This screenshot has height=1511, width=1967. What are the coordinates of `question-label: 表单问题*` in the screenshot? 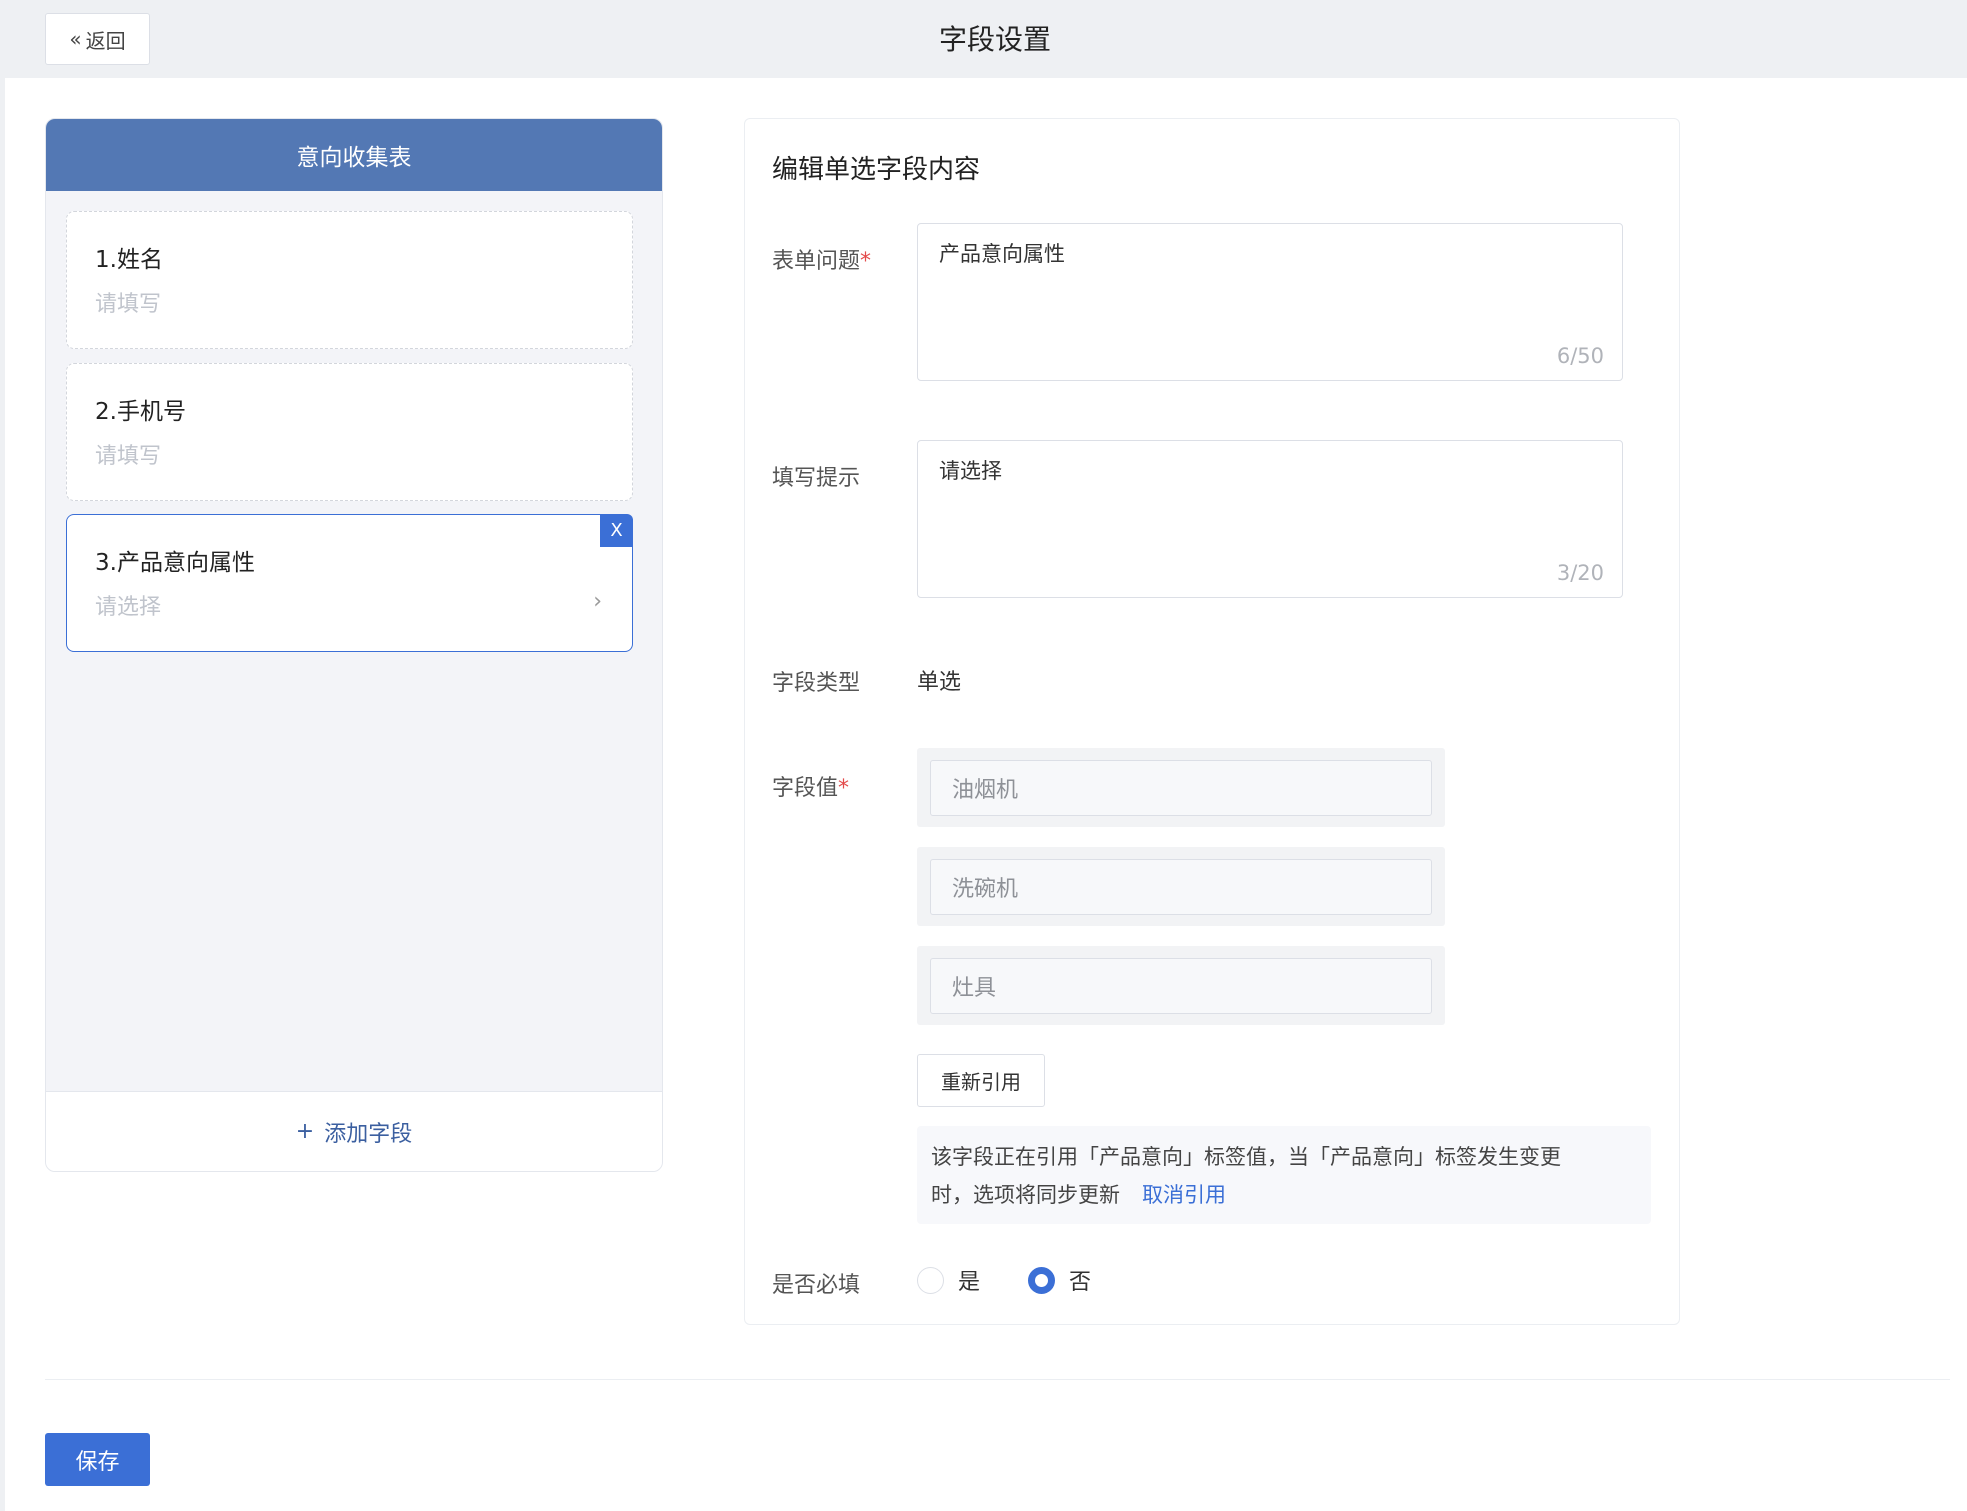 It's located at (821, 259).